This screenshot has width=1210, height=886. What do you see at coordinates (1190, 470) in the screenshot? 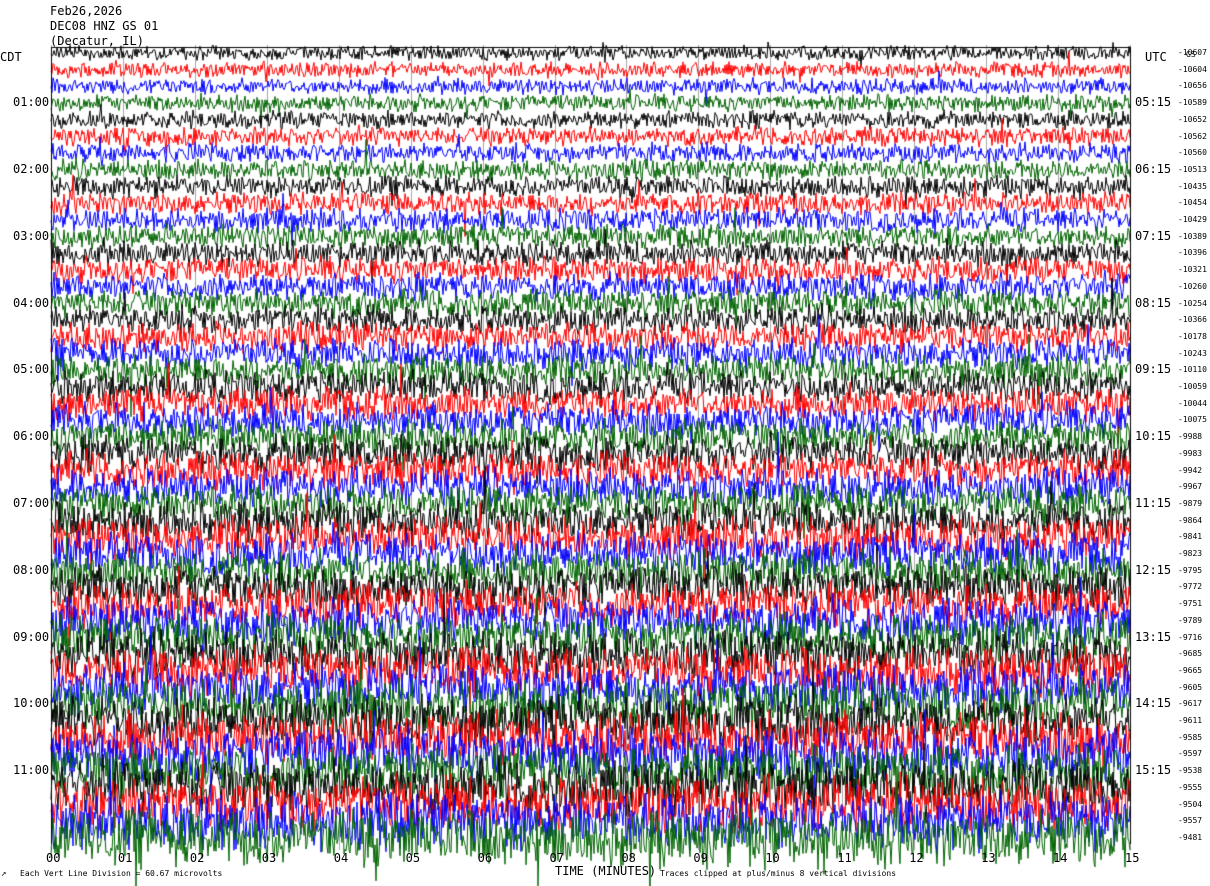
I see `trace-offset-label: -9942` at bounding box center [1190, 470].